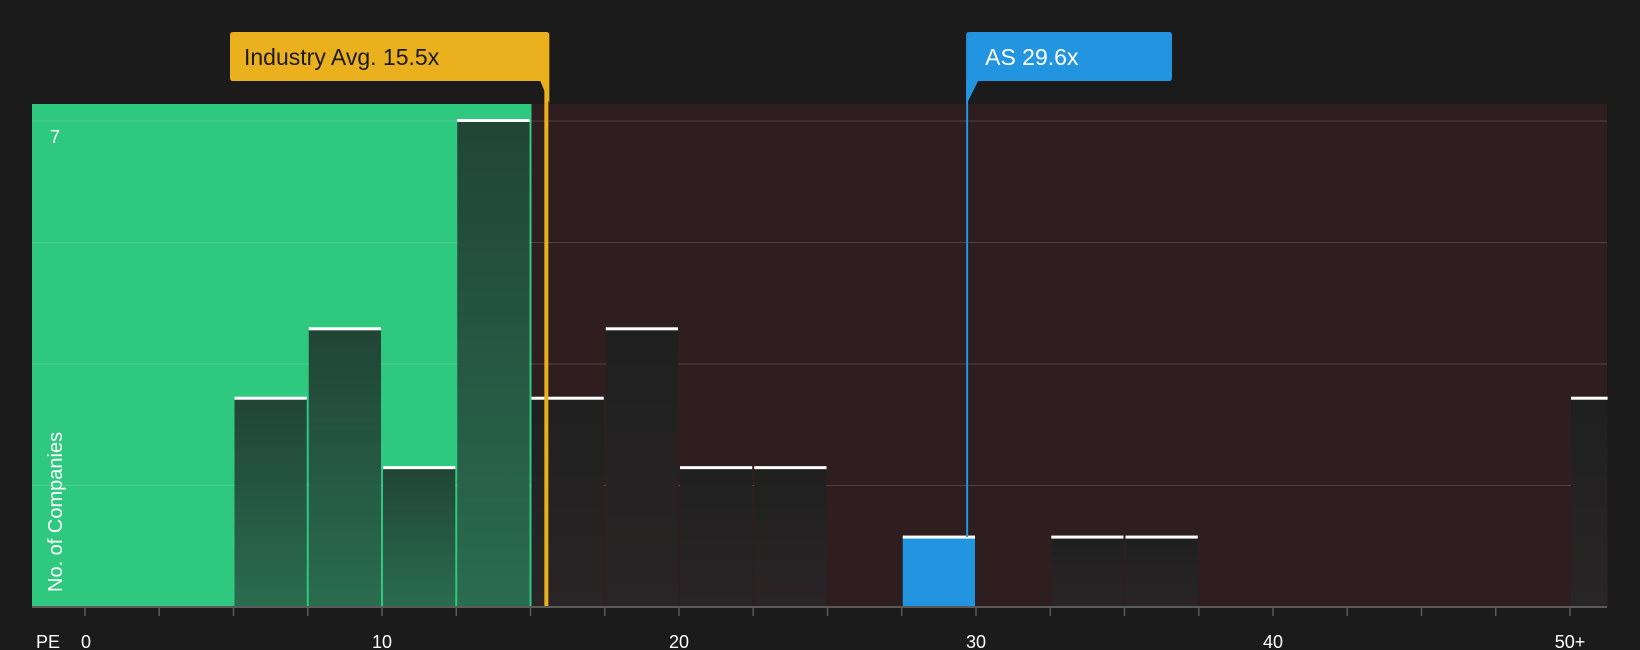 The width and height of the screenshot is (1640, 650). What do you see at coordinates (1273, 641) in the screenshot?
I see `x-tick-label: 40` at bounding box center [1273, 641].